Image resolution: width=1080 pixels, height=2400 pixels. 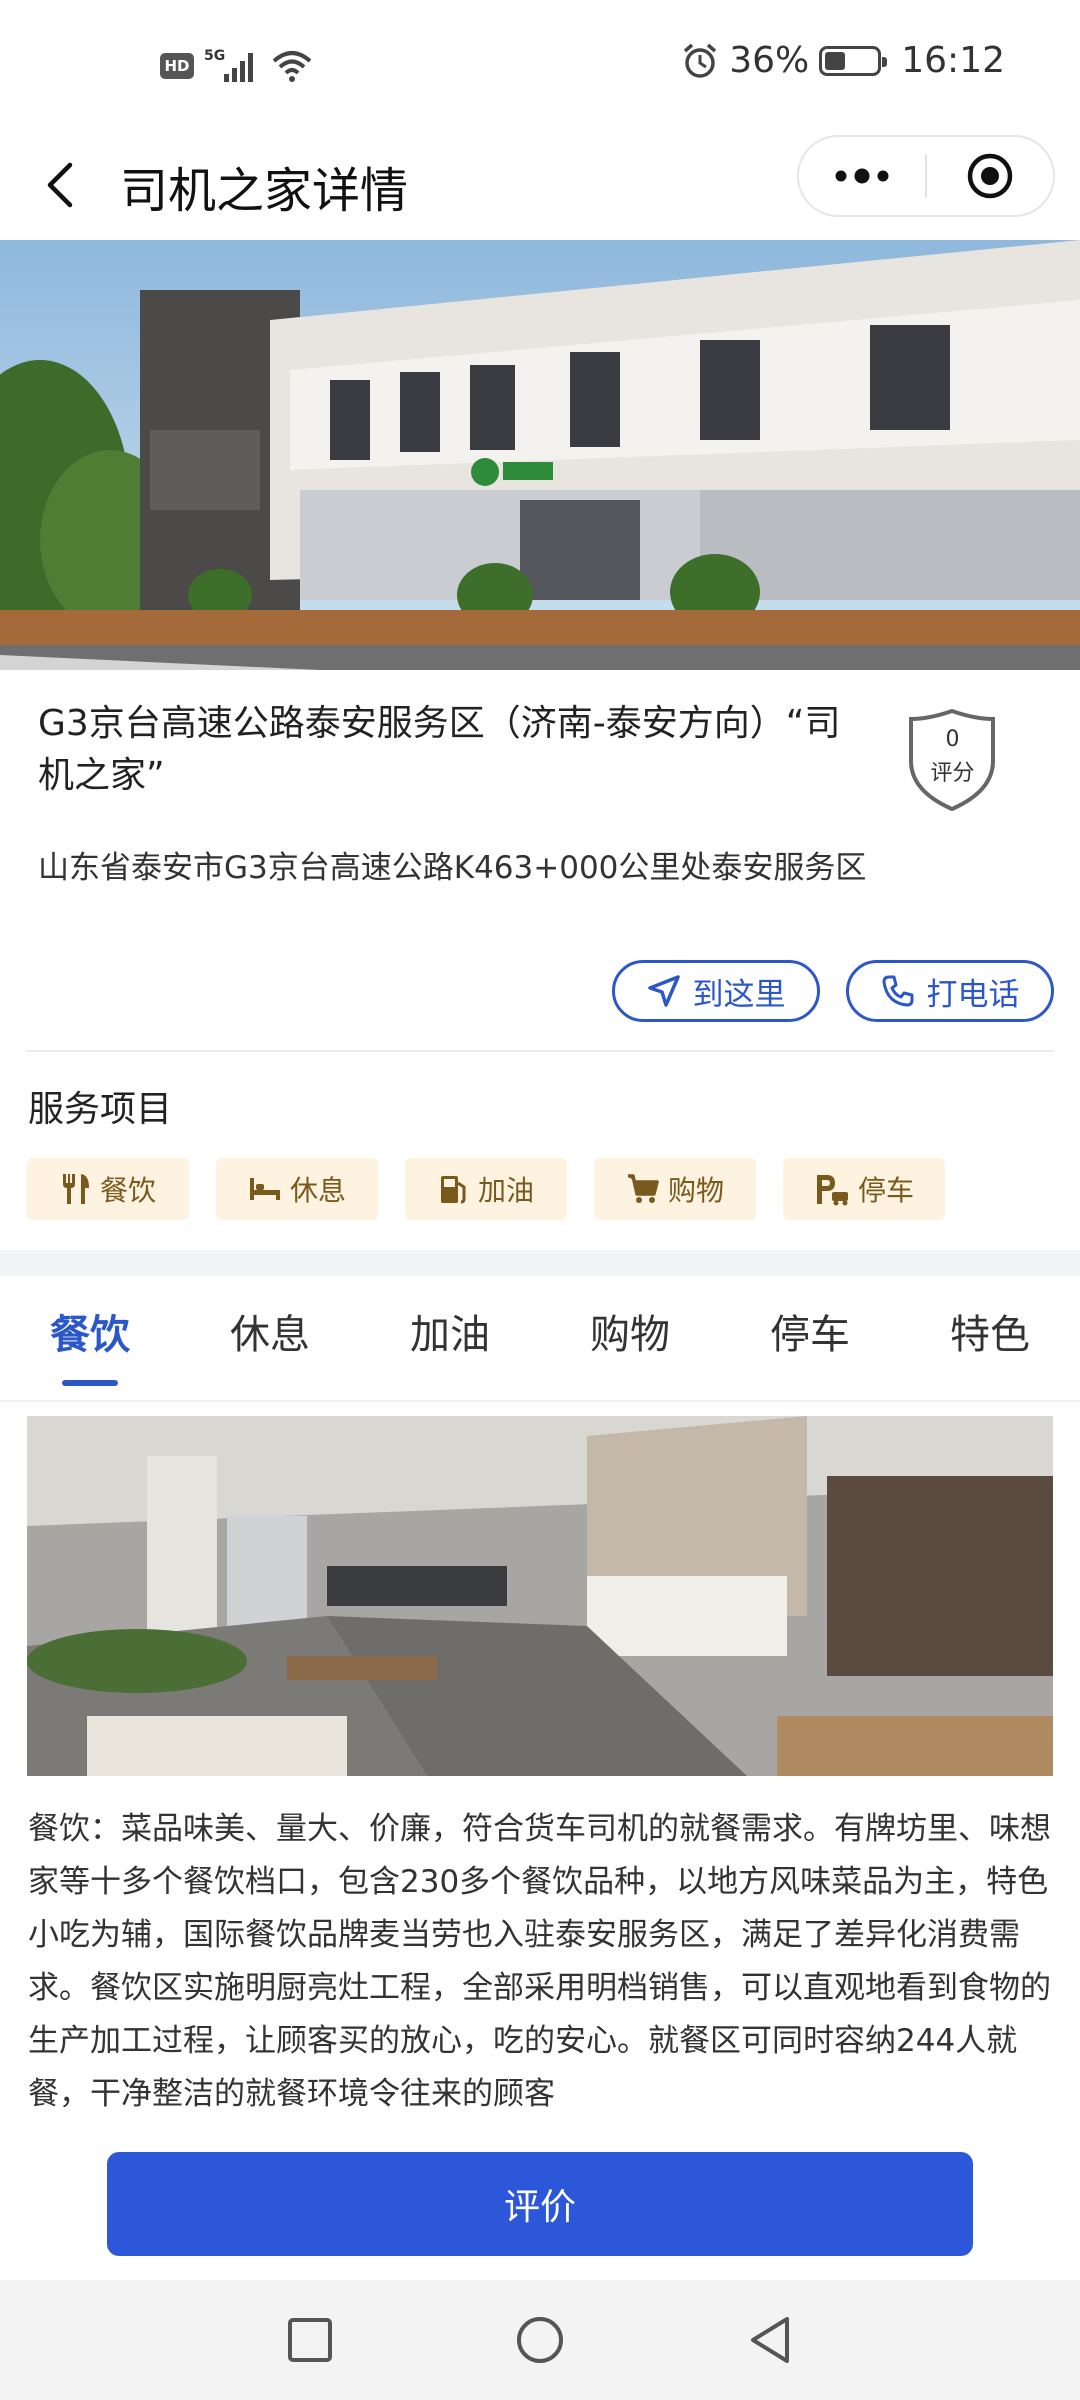 I want to click on wifi-icon, so click(x=292, y=66).